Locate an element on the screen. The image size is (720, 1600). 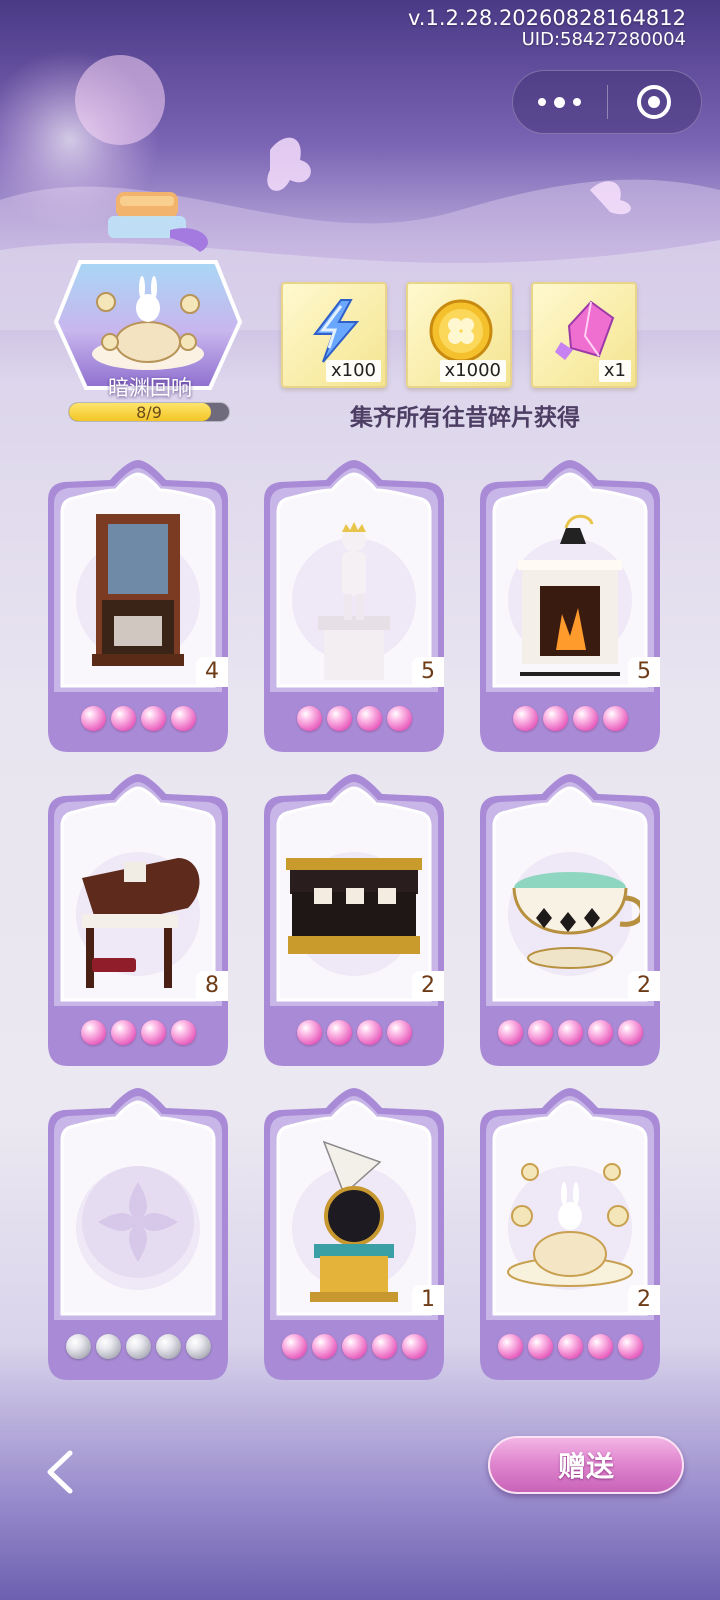
furniture-card-grand-piano: 8 is located at coordinates (138, 921).